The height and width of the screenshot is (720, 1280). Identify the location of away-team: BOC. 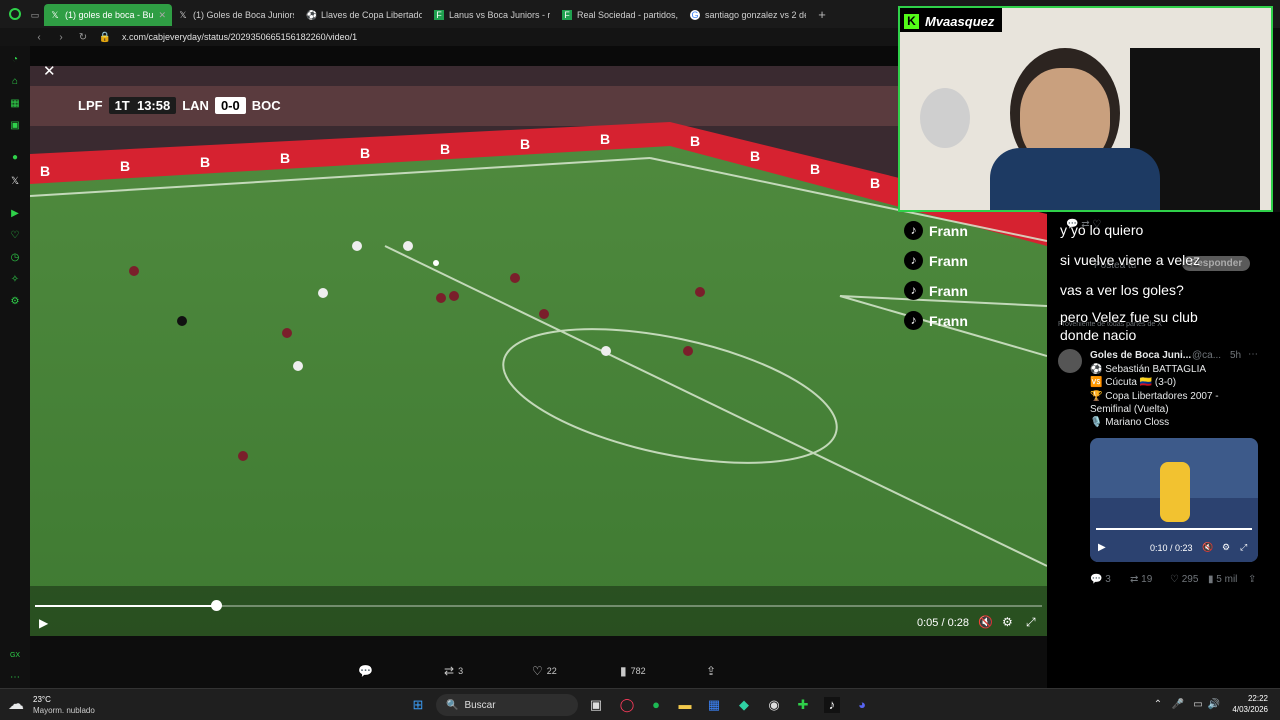
(266, 105).